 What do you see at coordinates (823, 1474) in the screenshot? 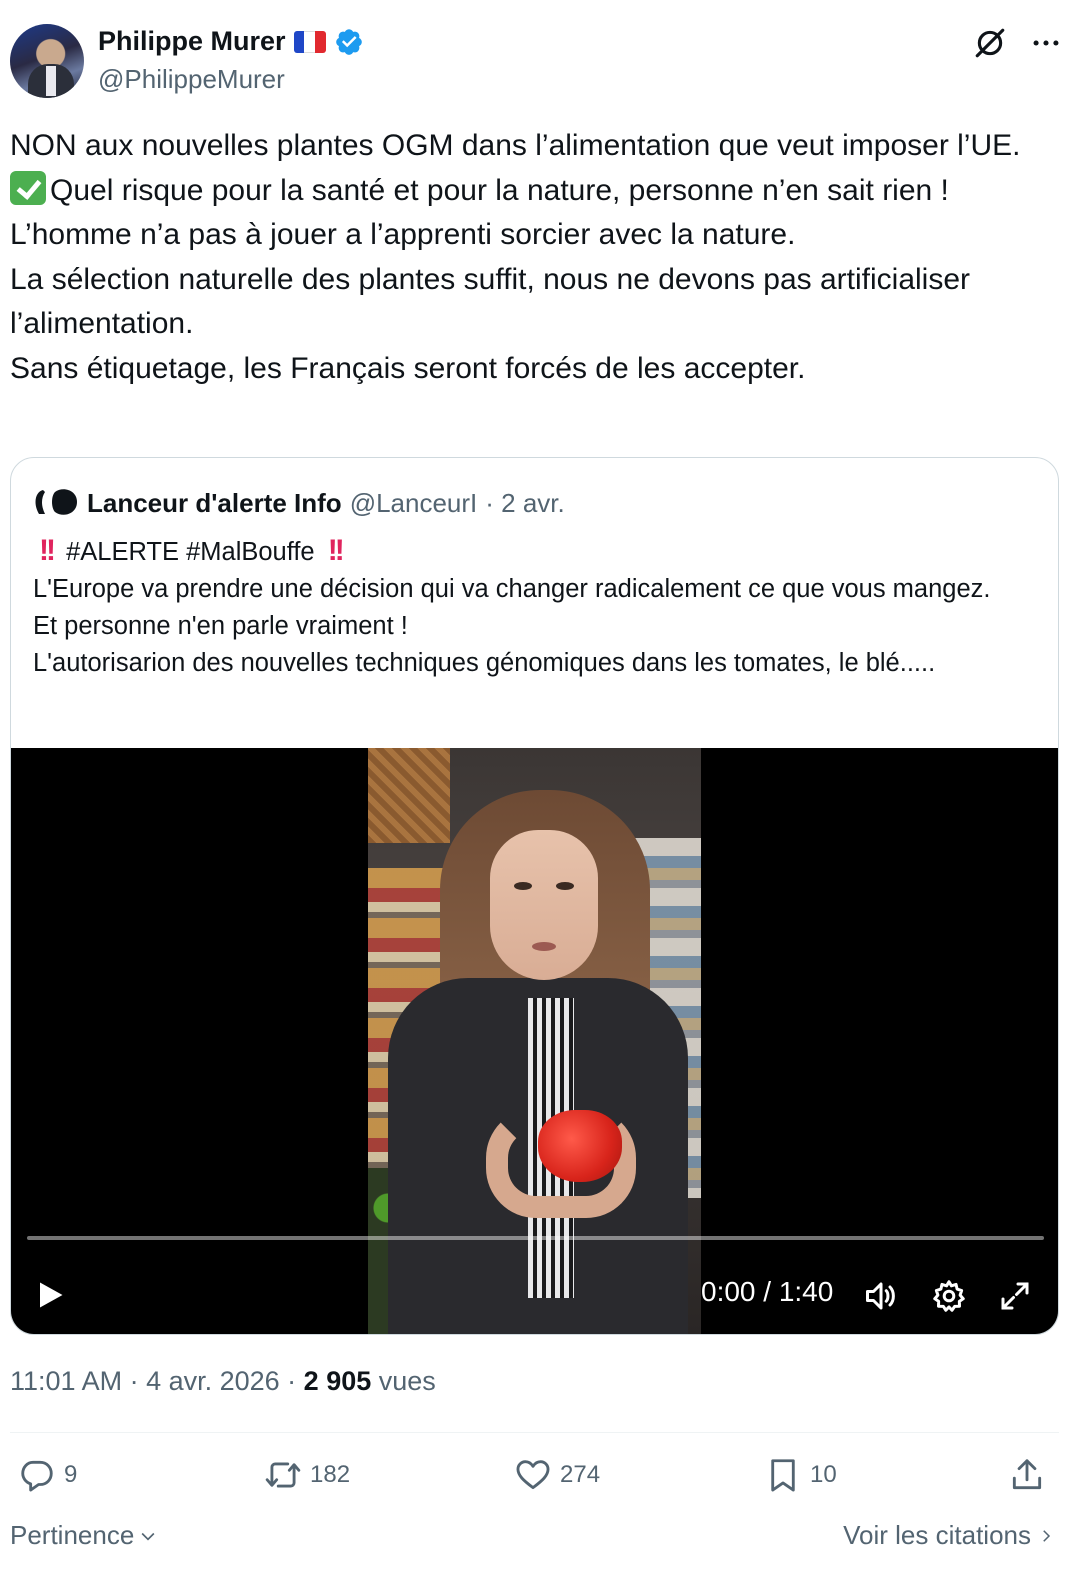
I see `bookmark-count: 10` at bounding box center [823, 1474].